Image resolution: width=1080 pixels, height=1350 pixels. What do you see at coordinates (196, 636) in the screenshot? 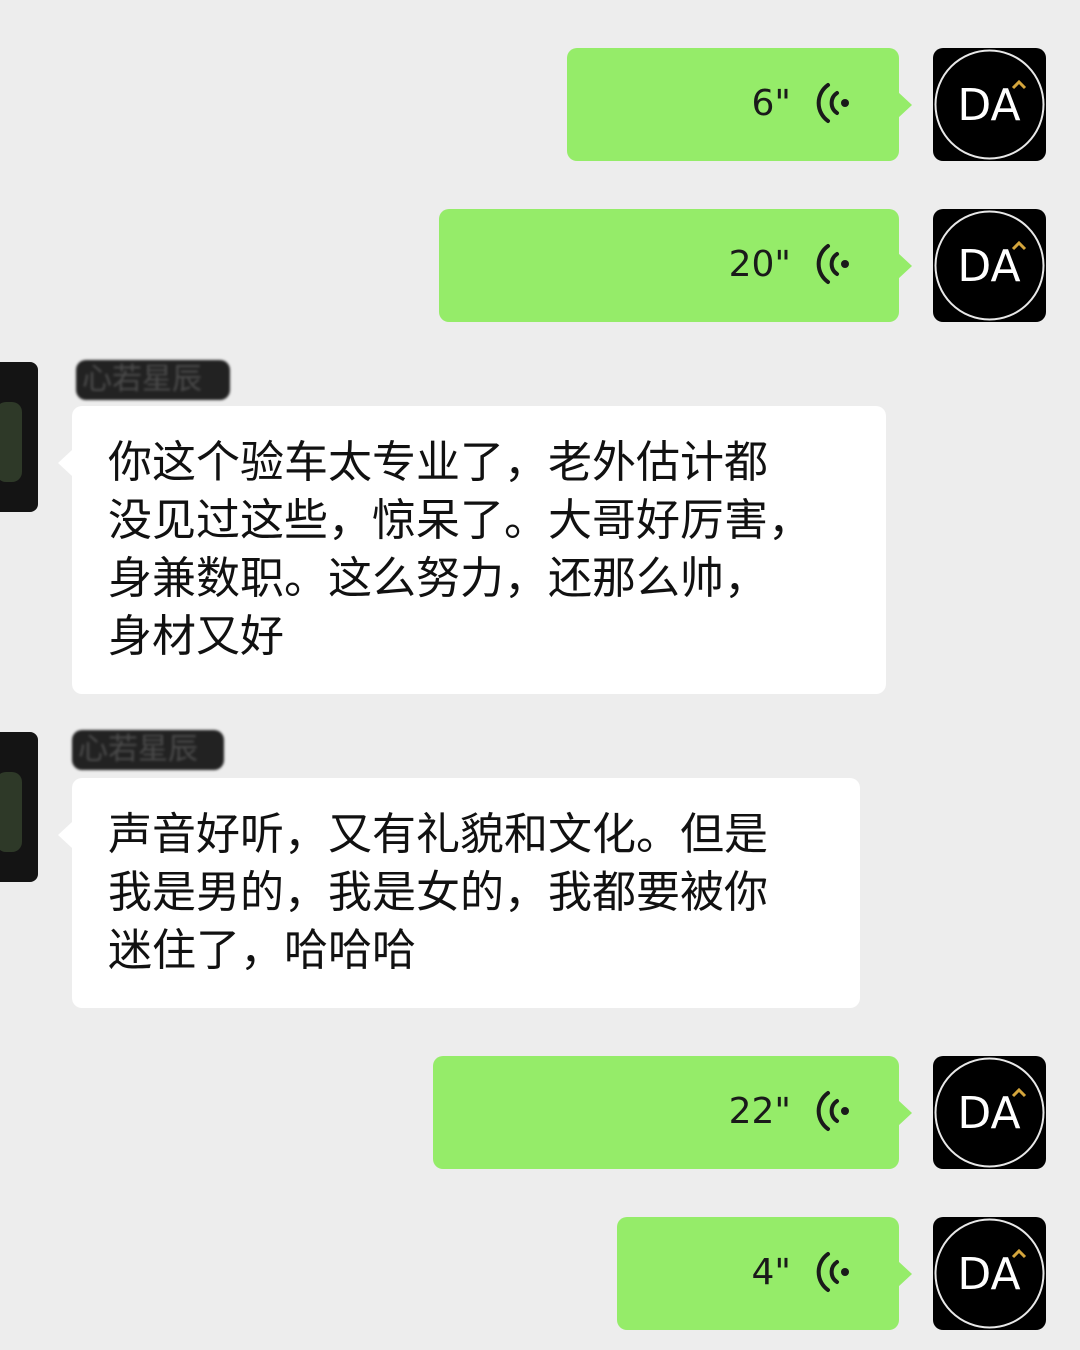
I see `message-line: 身材又好` at bounding box center [196, 636].